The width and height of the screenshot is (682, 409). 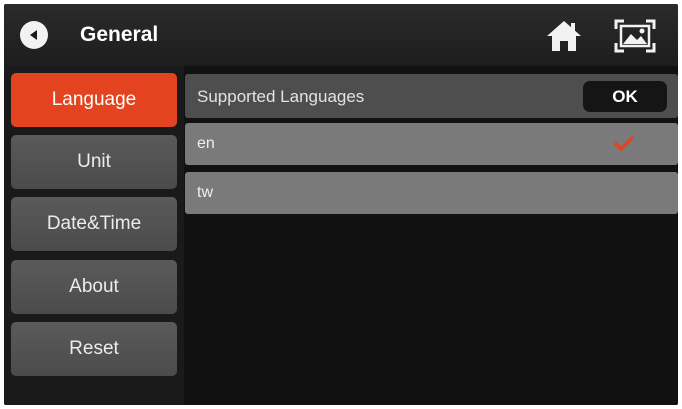 I want to click on sidebar-item-reset: Reset, so click(x=94, y=349).